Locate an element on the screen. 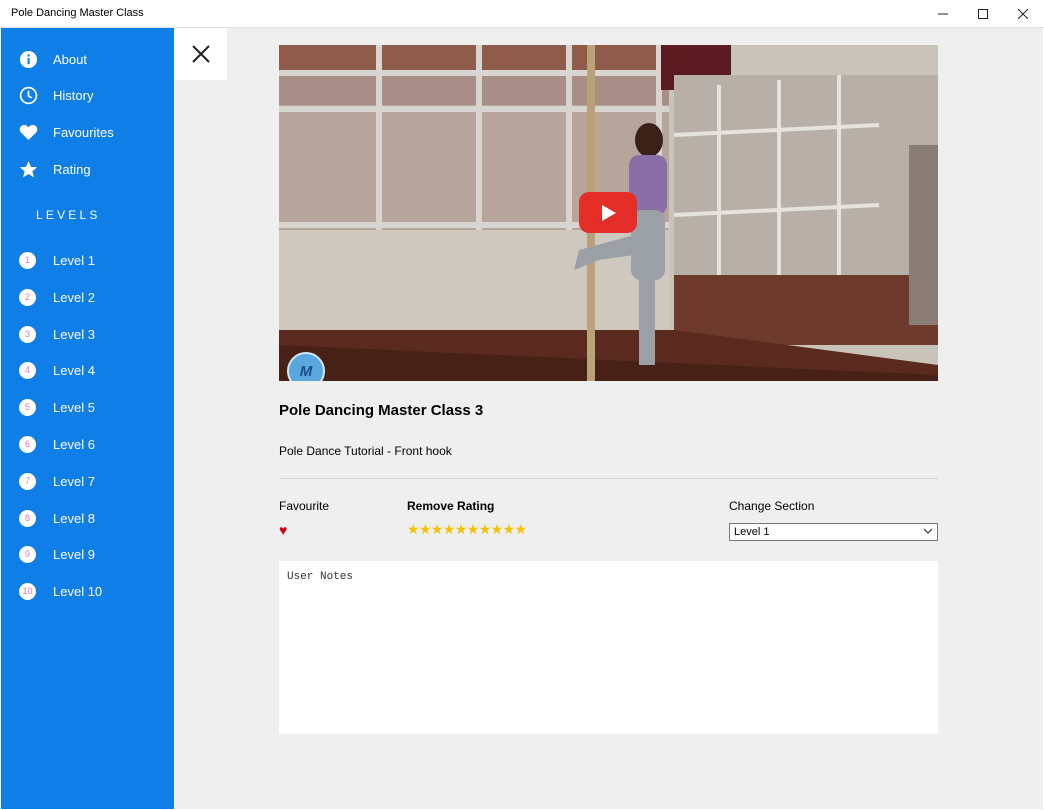  level-number-badge: 3 is located at coordinates (27, 334).